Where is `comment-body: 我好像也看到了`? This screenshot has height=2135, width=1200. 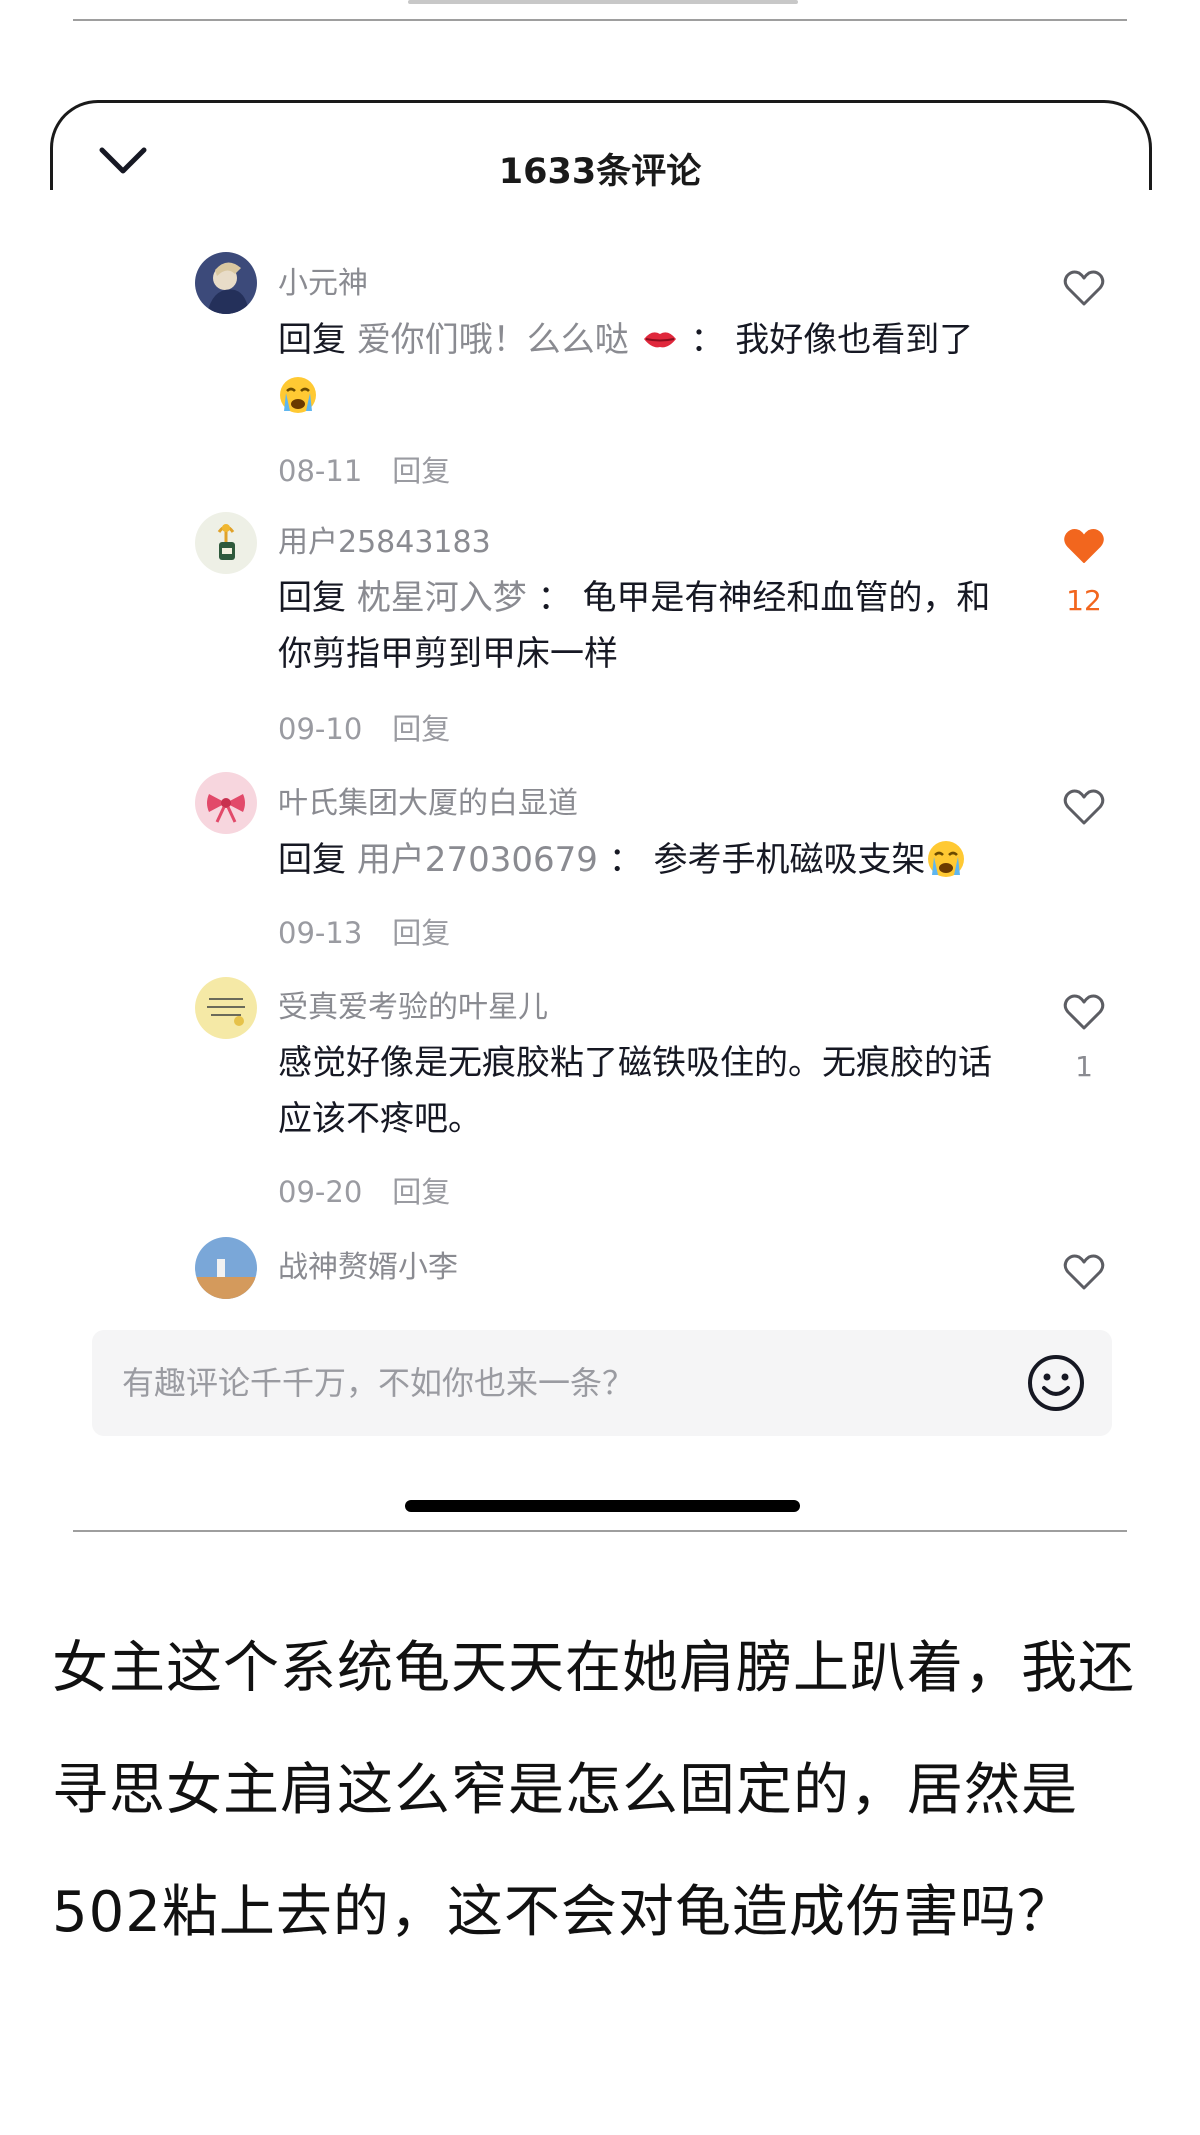
comment-body: 我好像也看到了 is located at coordinates (854, 340).